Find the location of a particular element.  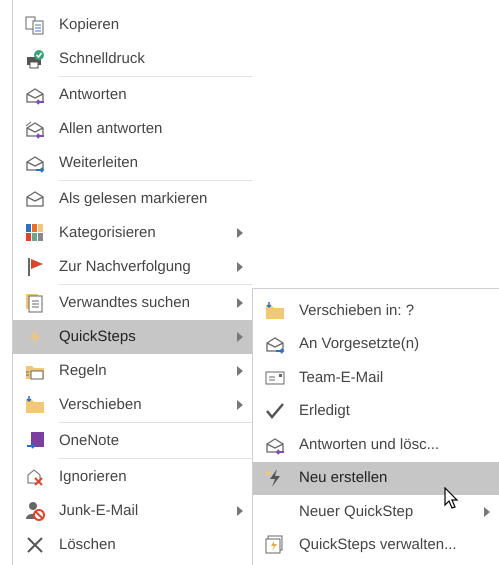

menu-item: Regeln is located at coordinates (132, 371).